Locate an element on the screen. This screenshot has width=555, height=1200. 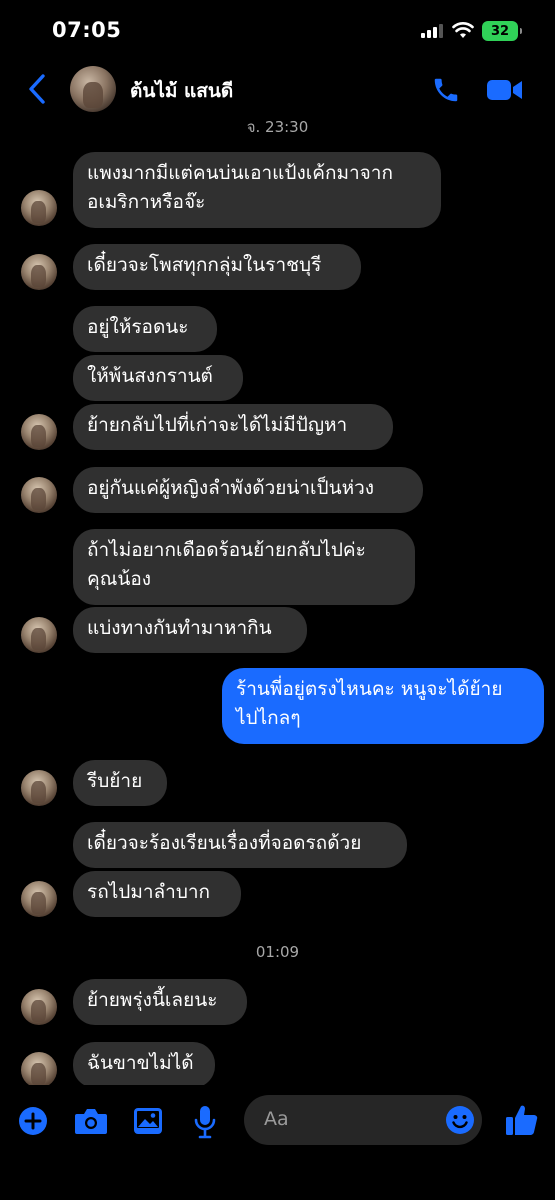
cellular-signal-icon is located at coordinates (432, 31).